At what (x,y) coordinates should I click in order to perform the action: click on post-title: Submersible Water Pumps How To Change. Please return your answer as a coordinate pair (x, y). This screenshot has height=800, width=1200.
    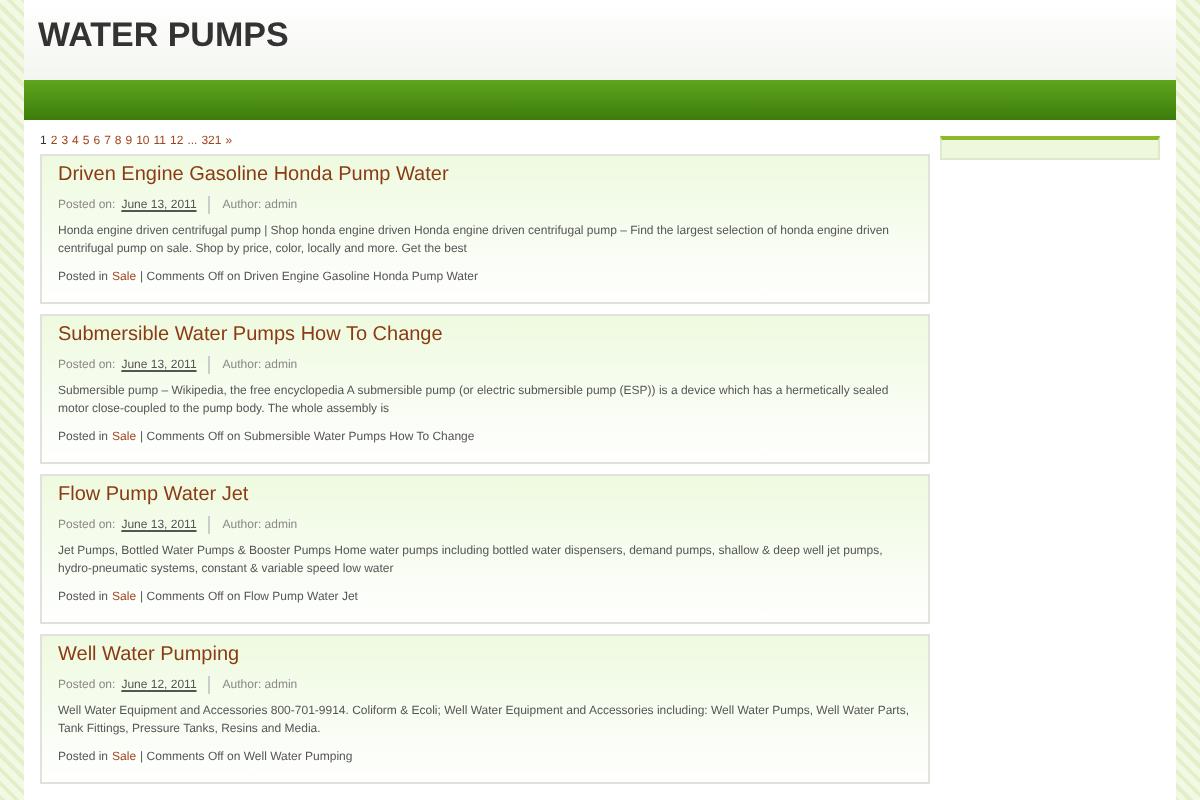
    Looking at the image, I should click on (250, 335).